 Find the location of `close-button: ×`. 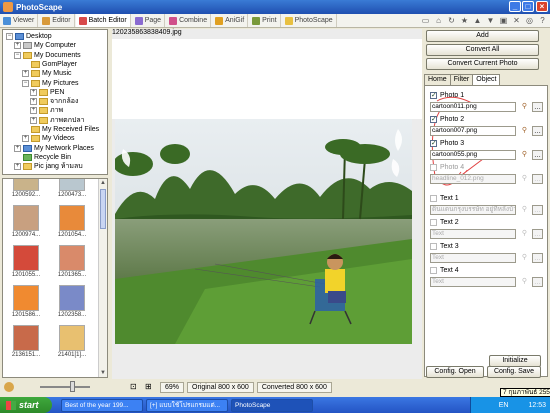

close-button: × is located at coordinates (542, 6).